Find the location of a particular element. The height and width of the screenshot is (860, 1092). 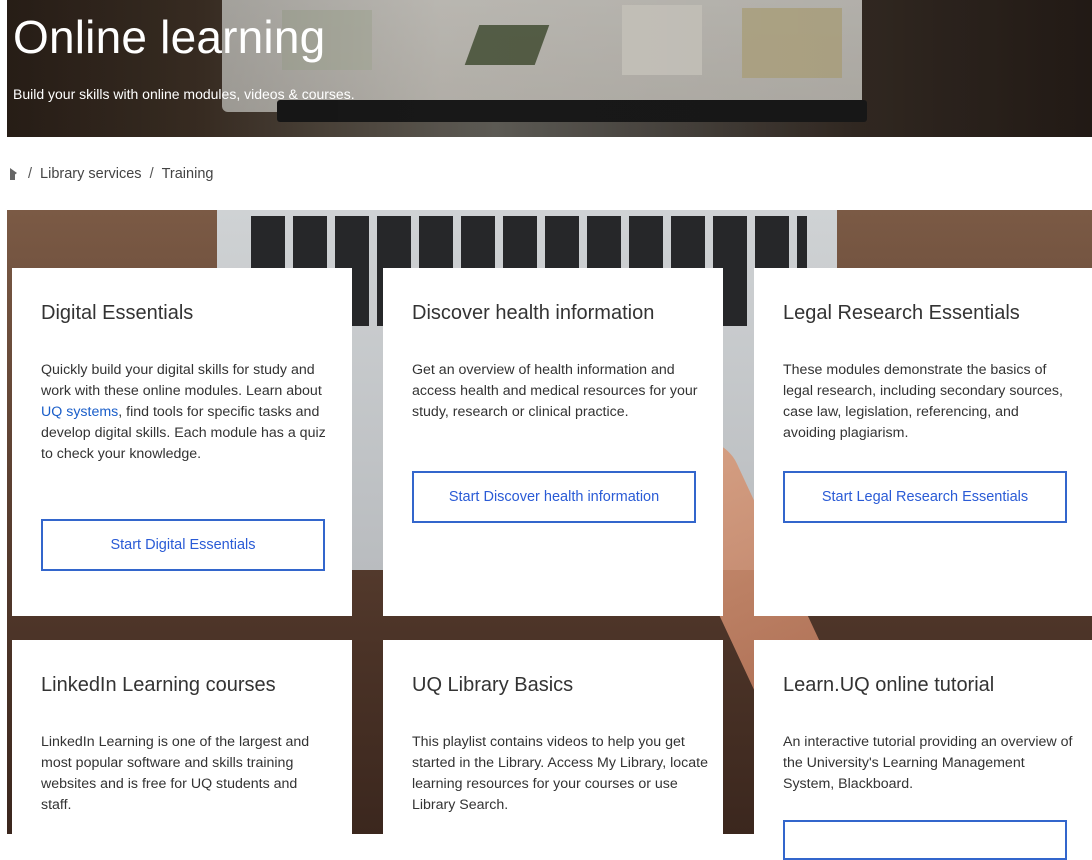

card-title: UQ Library Basics is located at coordinates (493, 685).